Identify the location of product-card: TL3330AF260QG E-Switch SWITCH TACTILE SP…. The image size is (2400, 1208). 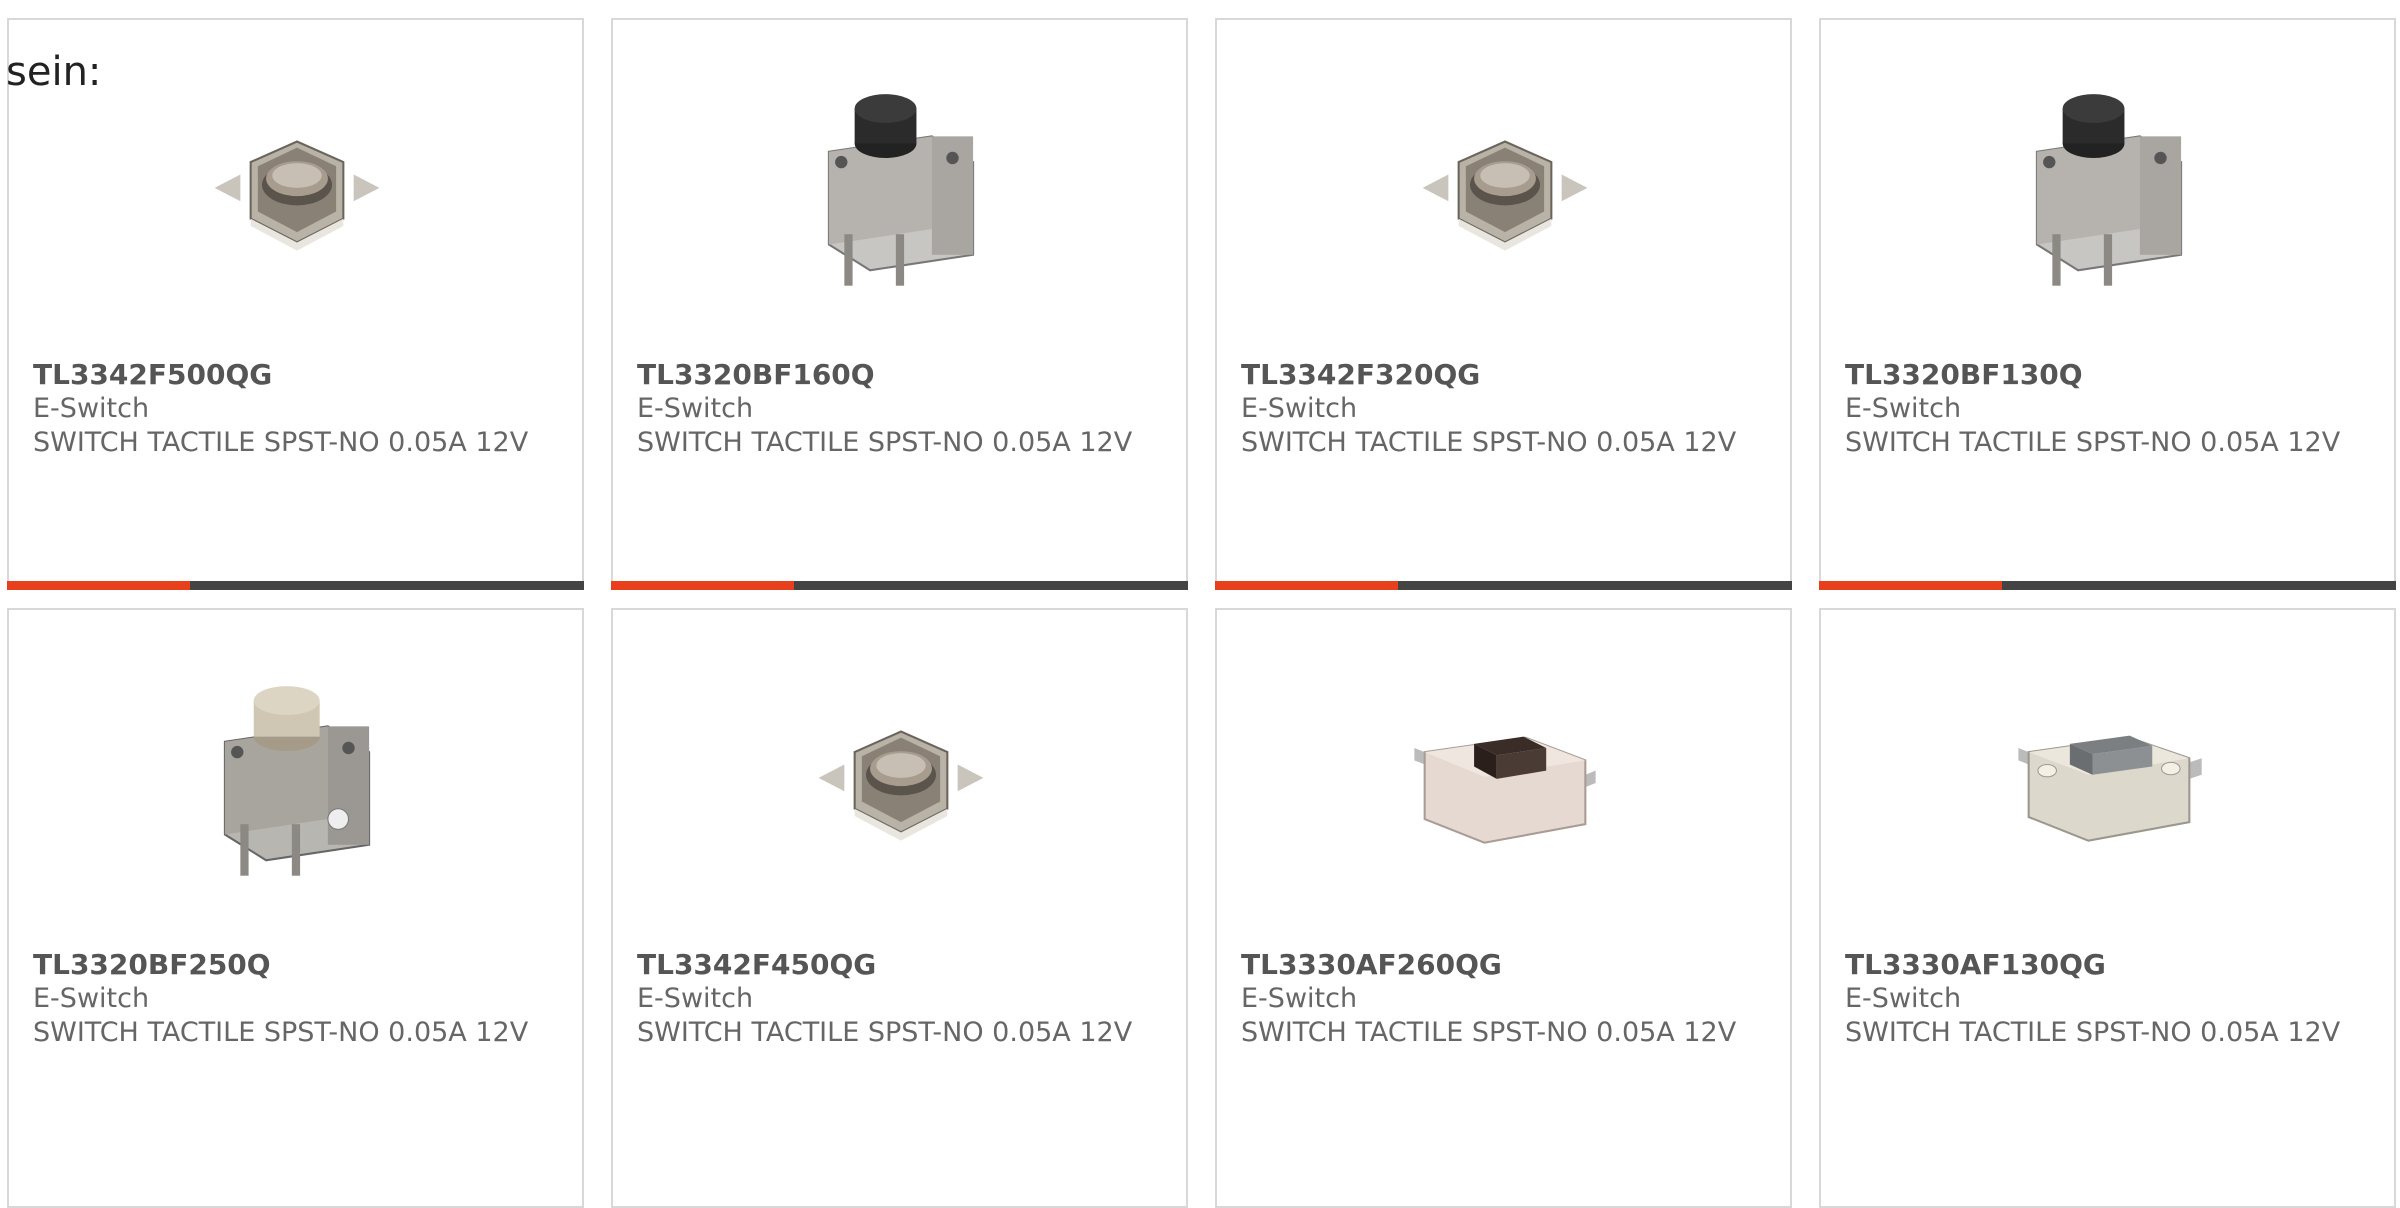
(1503, 908).